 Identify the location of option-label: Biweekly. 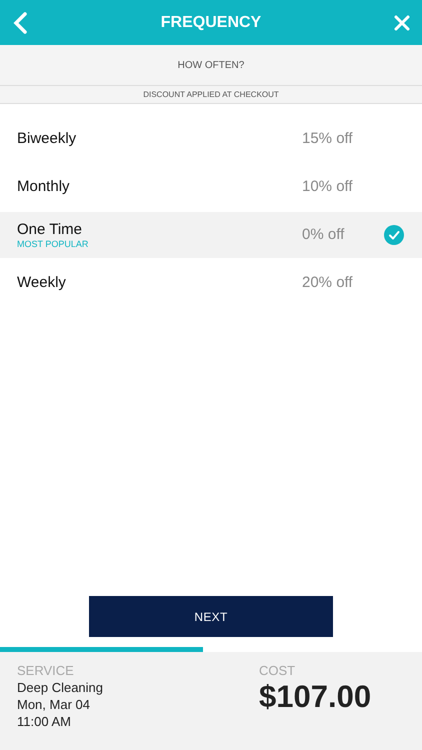
(47, 139).